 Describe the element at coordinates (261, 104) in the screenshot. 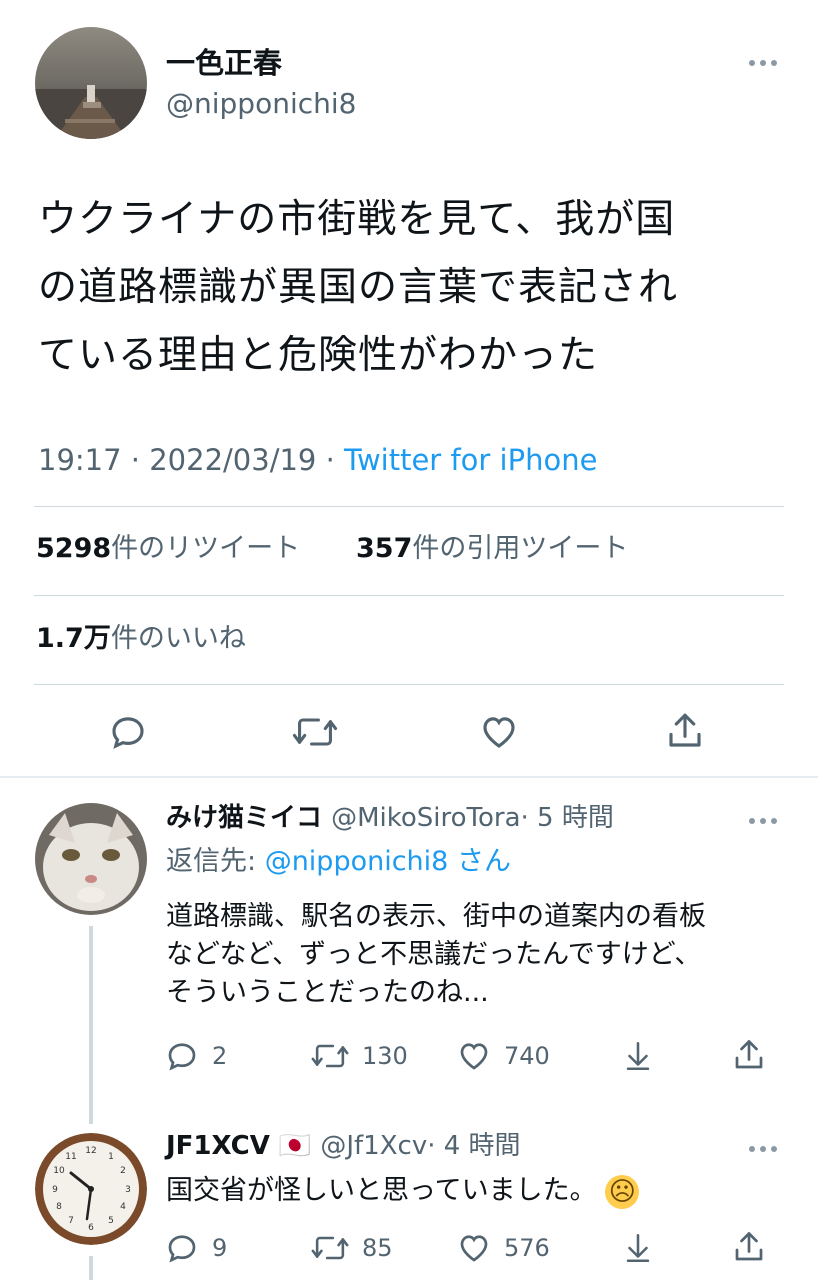

I see `author-handle: @nipponichi8` at that location.